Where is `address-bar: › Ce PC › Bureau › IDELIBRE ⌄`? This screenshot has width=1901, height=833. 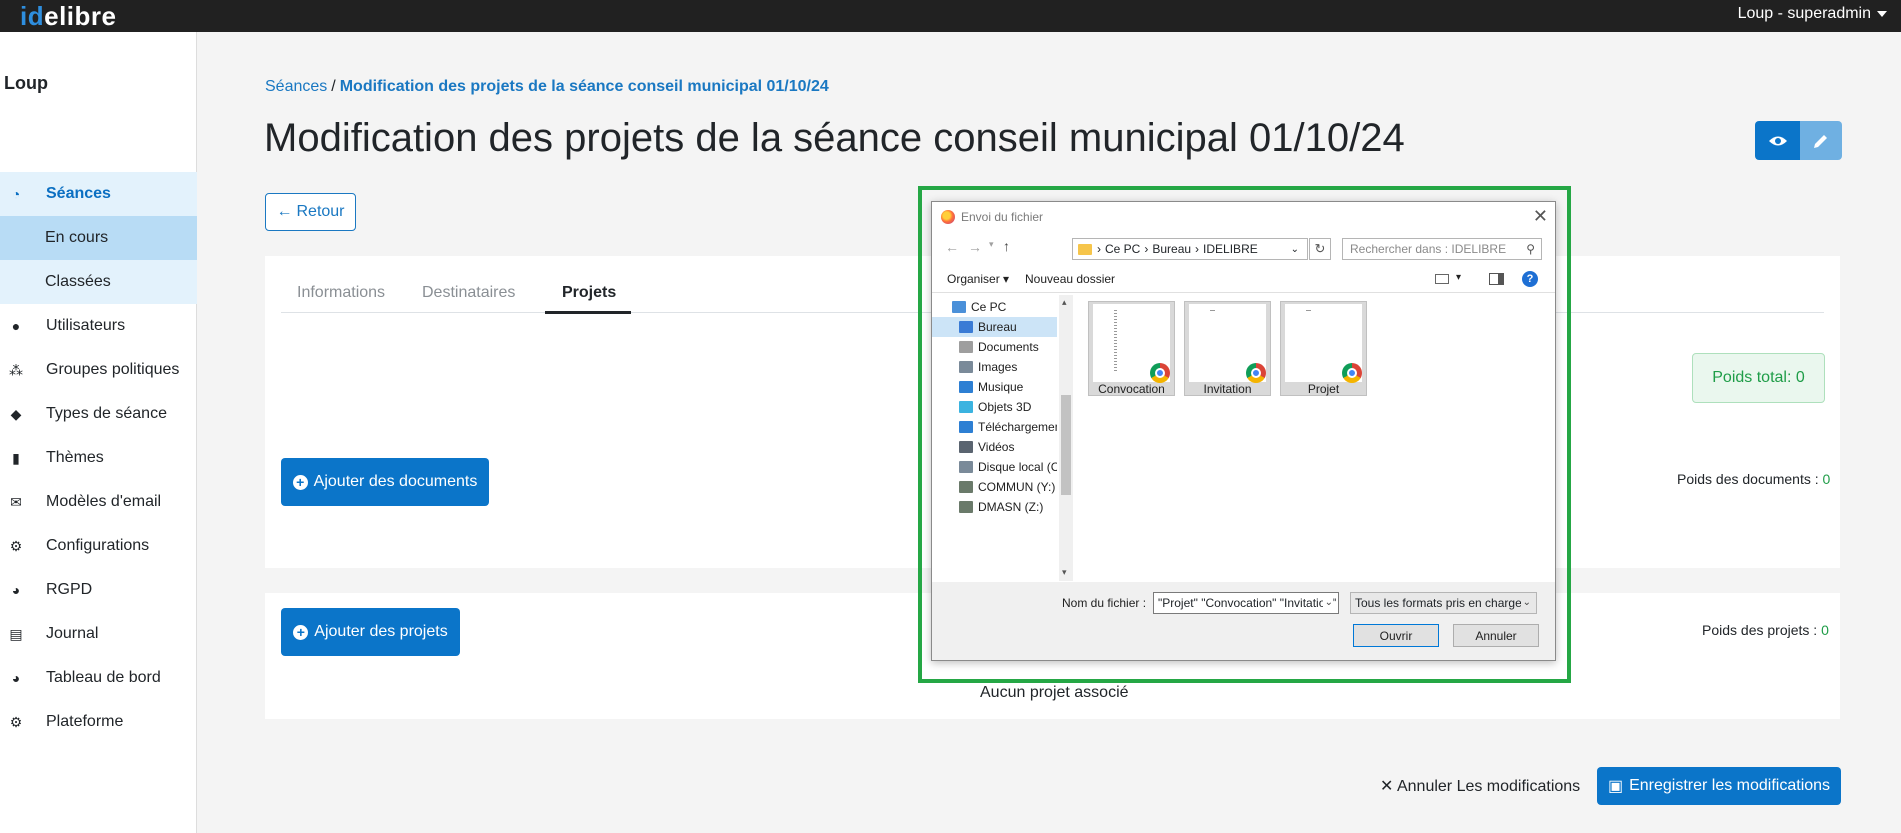 address-bar: › Ce PC › Bureau › IDELIBRE ⌄ is located at coordinates (1190, 249).